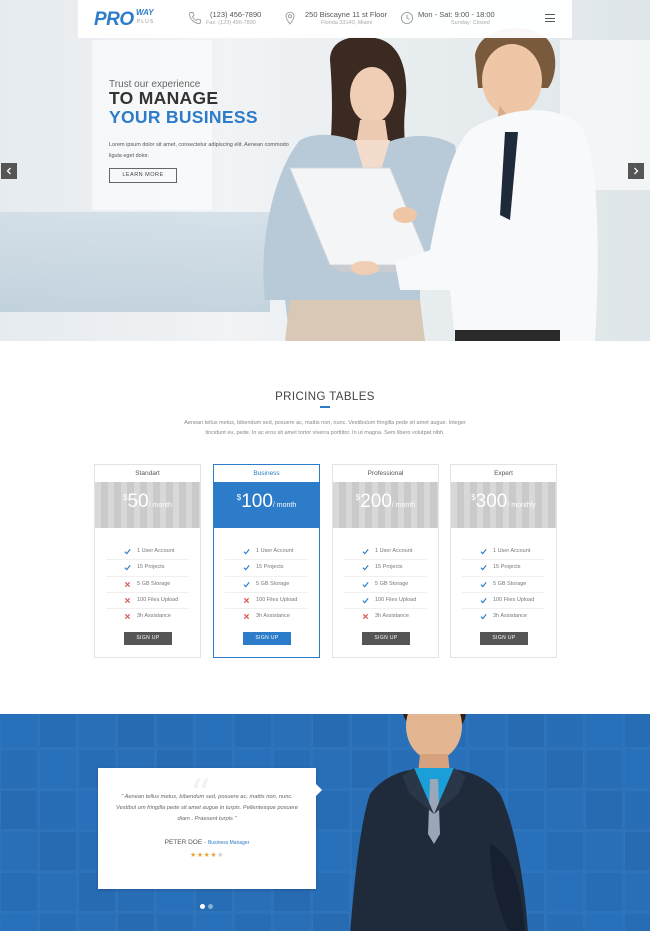  Describe the element at coordinates (236, 14) in the screenshot. I see `phone-number: (123) 456-7890` at that location.